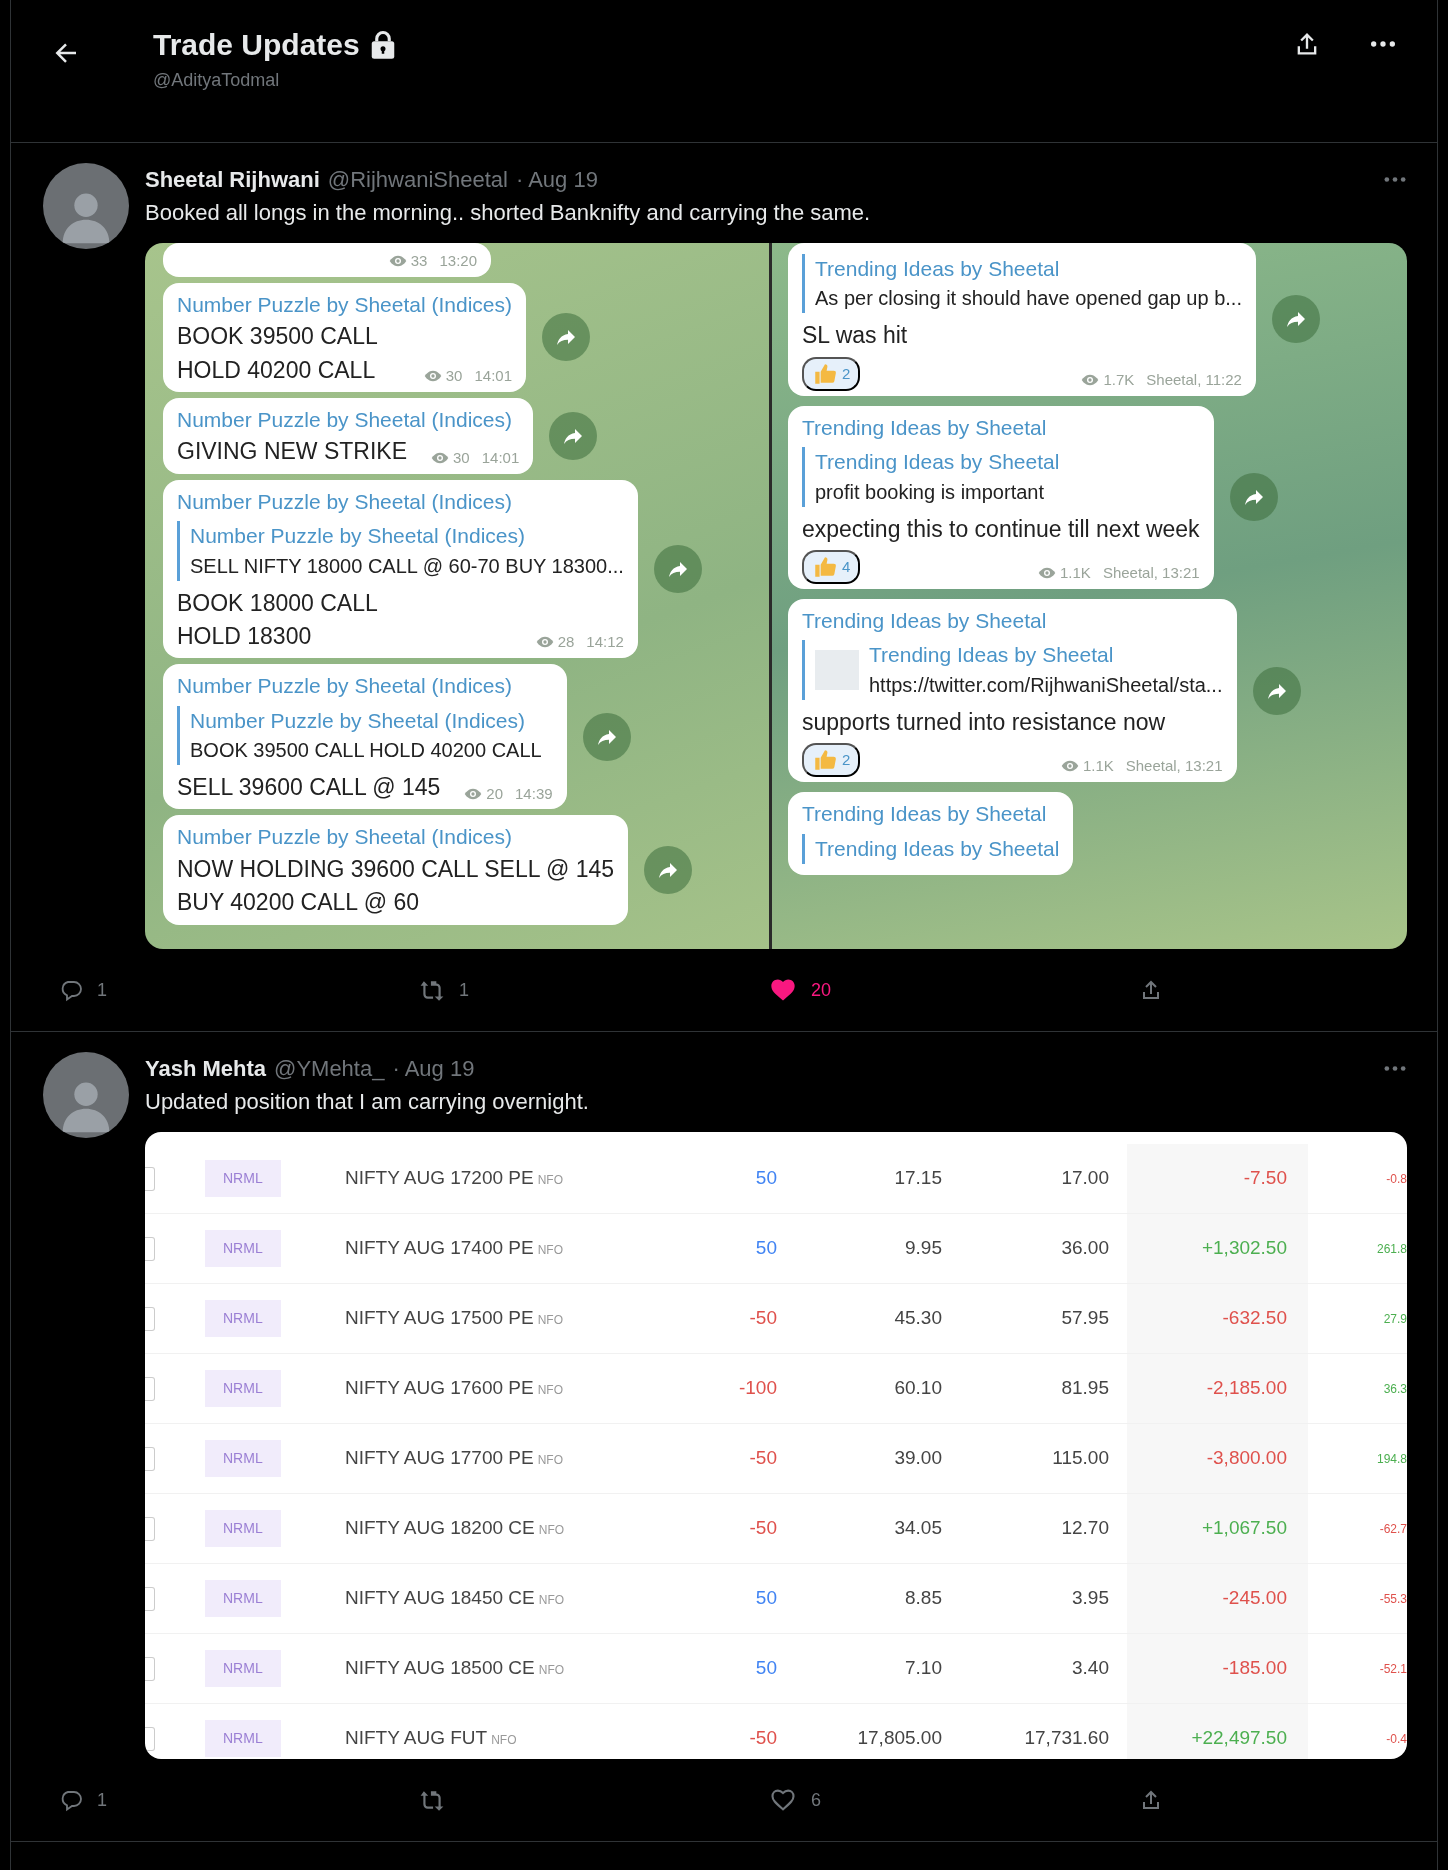 The image size is (1448, 1870). What do you see at coordinates (1085, 1248) in the screenshot?
I see `ltp-cell-text: 36.00` at bounding box center [1085, 1248].